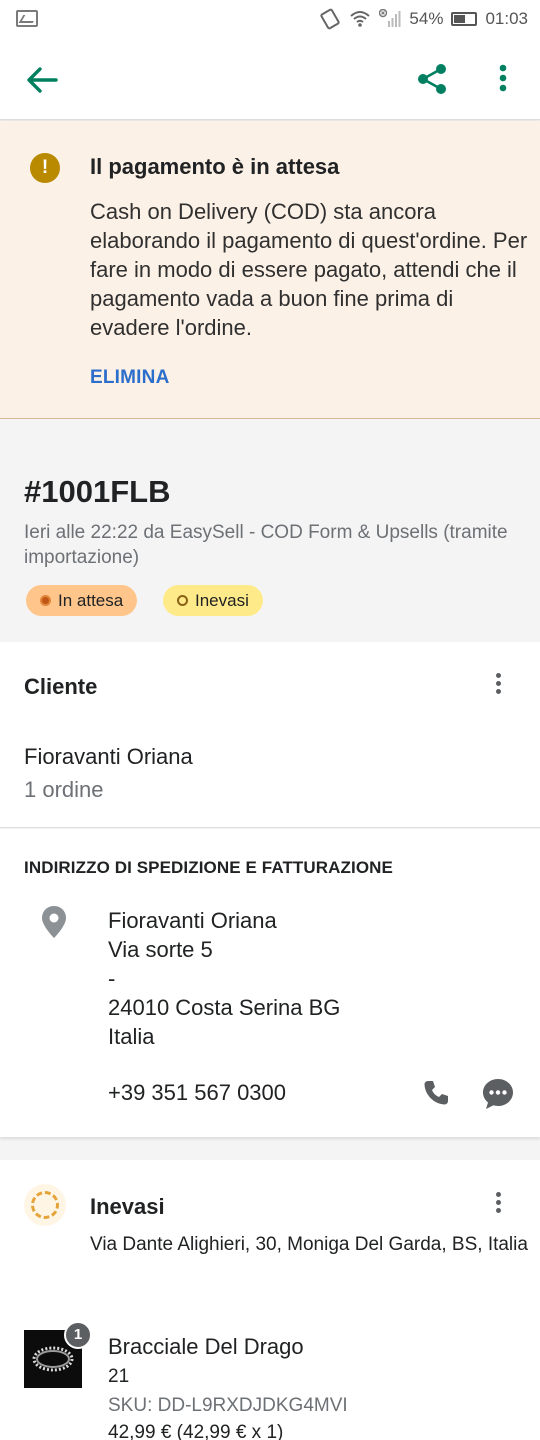  What do you see at coordinates (42, 80) in the screenshot?
I see `back-arrow-icon` at bounding box center [42, 80].